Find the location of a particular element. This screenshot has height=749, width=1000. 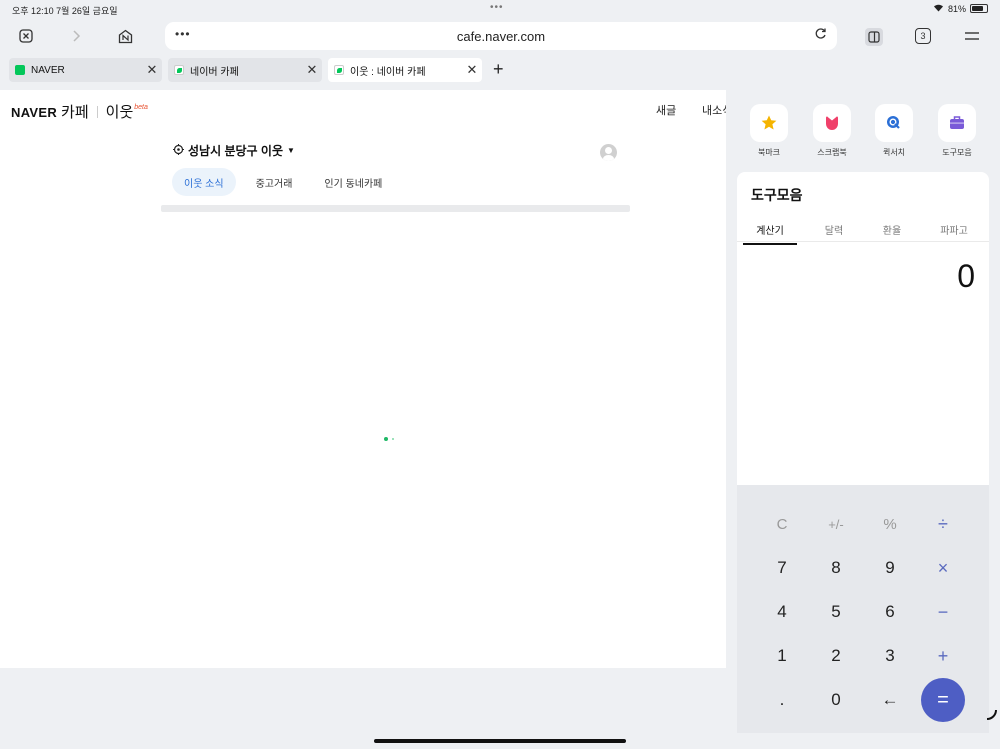

address-bar: ••• cafe.naver.com is located at coordinates (501, 36).